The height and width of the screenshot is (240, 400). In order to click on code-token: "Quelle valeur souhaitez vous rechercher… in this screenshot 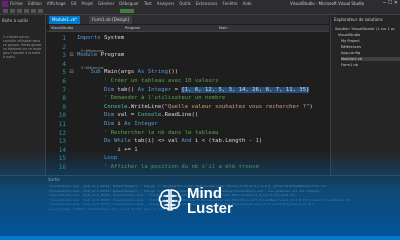, I will do `click(237, 106)`.